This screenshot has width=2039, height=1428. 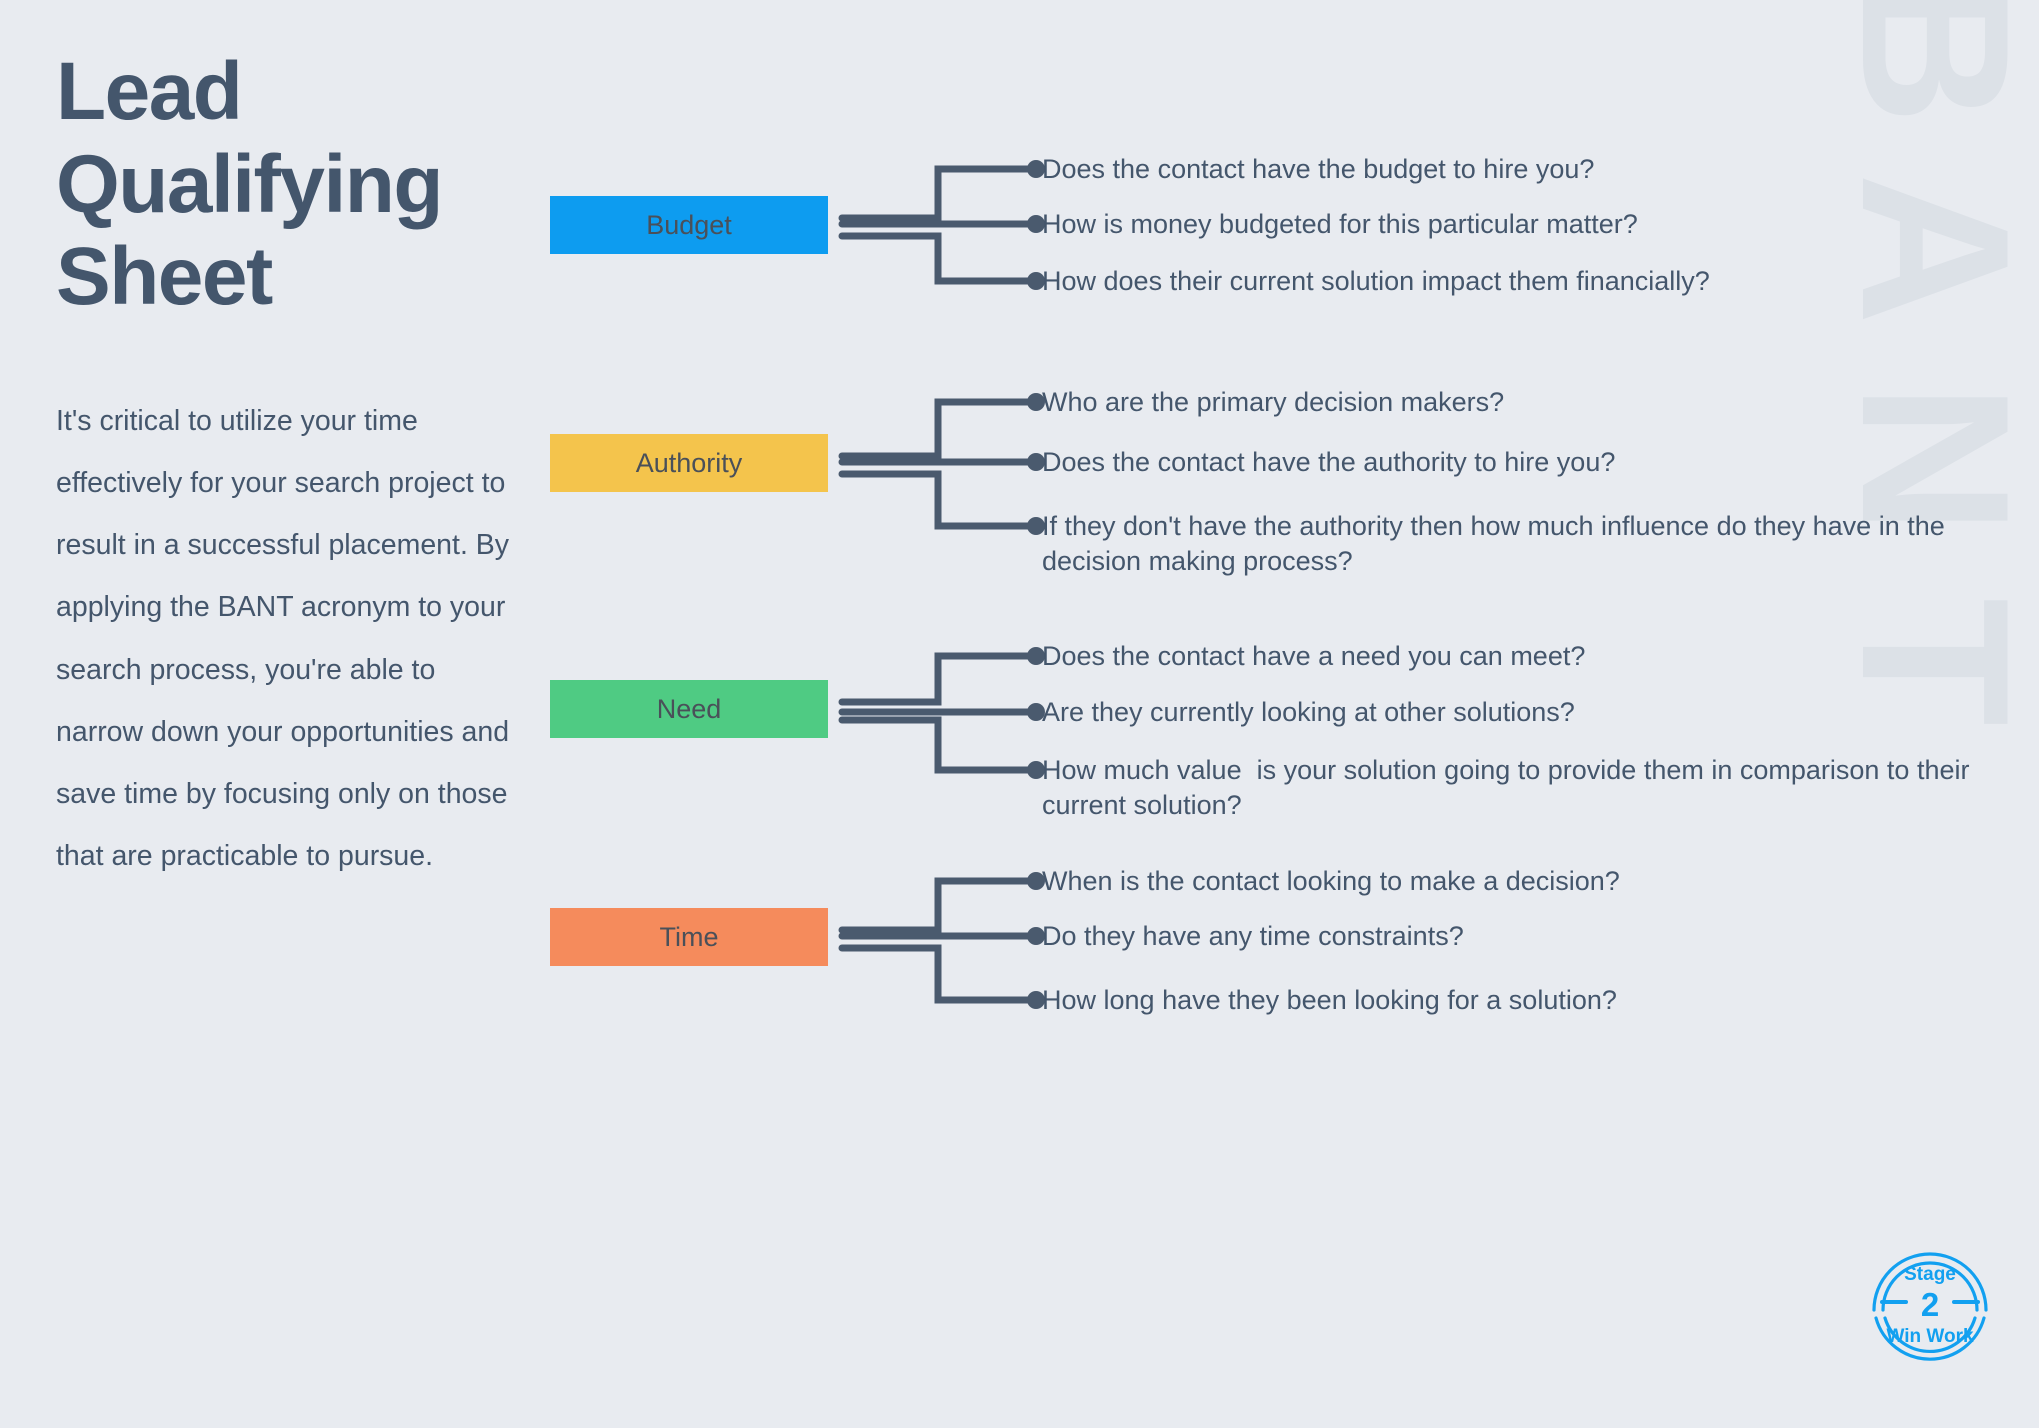 What do you see at coordinates (1273, 402) in the screenshot?
I see `question-item: Who are the primary decision makers?` at bounding box center [1273, 402].